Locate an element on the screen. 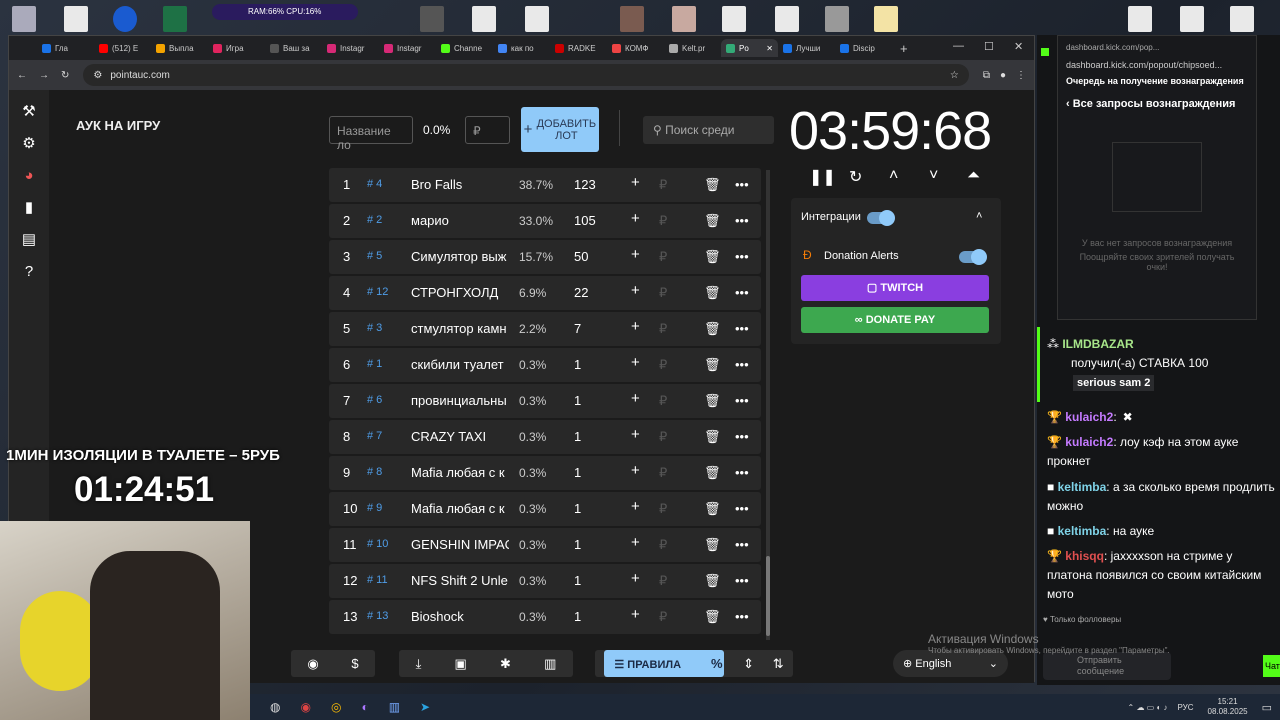  clipboard-icon: ▤ is located at coordinates (29, 240).